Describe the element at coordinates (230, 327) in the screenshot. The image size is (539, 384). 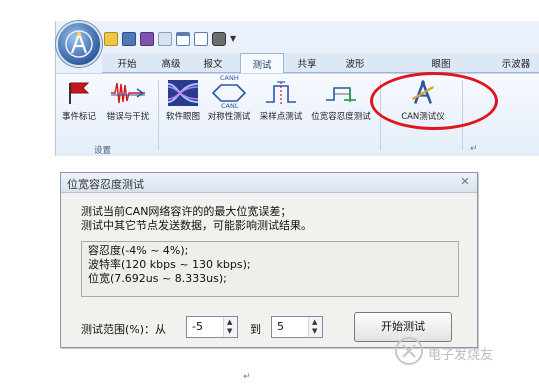
I see `spin-arrows: ▲ ▼` at that location.